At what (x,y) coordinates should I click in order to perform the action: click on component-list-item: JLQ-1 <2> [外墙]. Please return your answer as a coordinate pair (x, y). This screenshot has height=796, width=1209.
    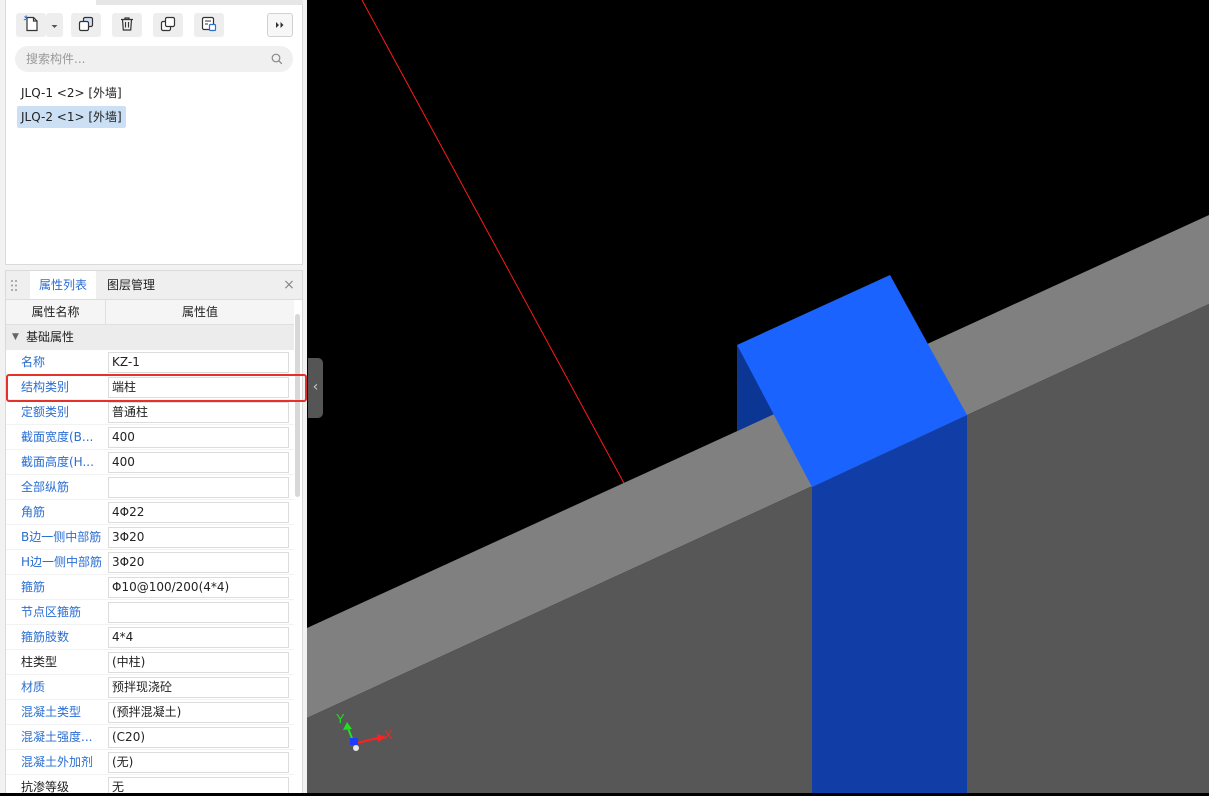
    Looking at the image, I should click on (71, 93).